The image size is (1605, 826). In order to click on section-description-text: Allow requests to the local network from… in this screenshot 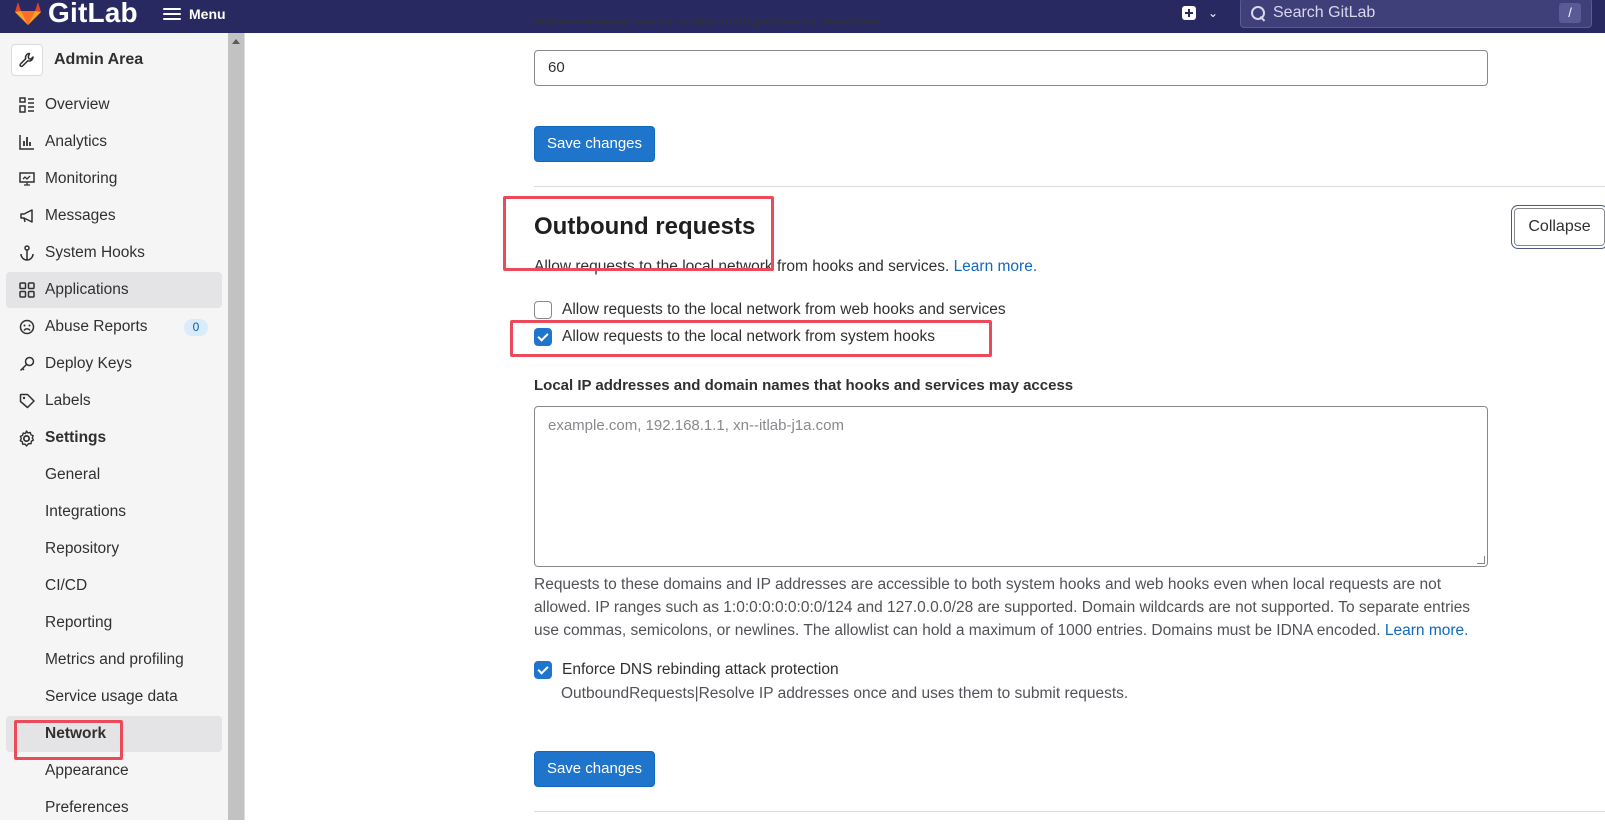, I will do `click(742, 266)`.